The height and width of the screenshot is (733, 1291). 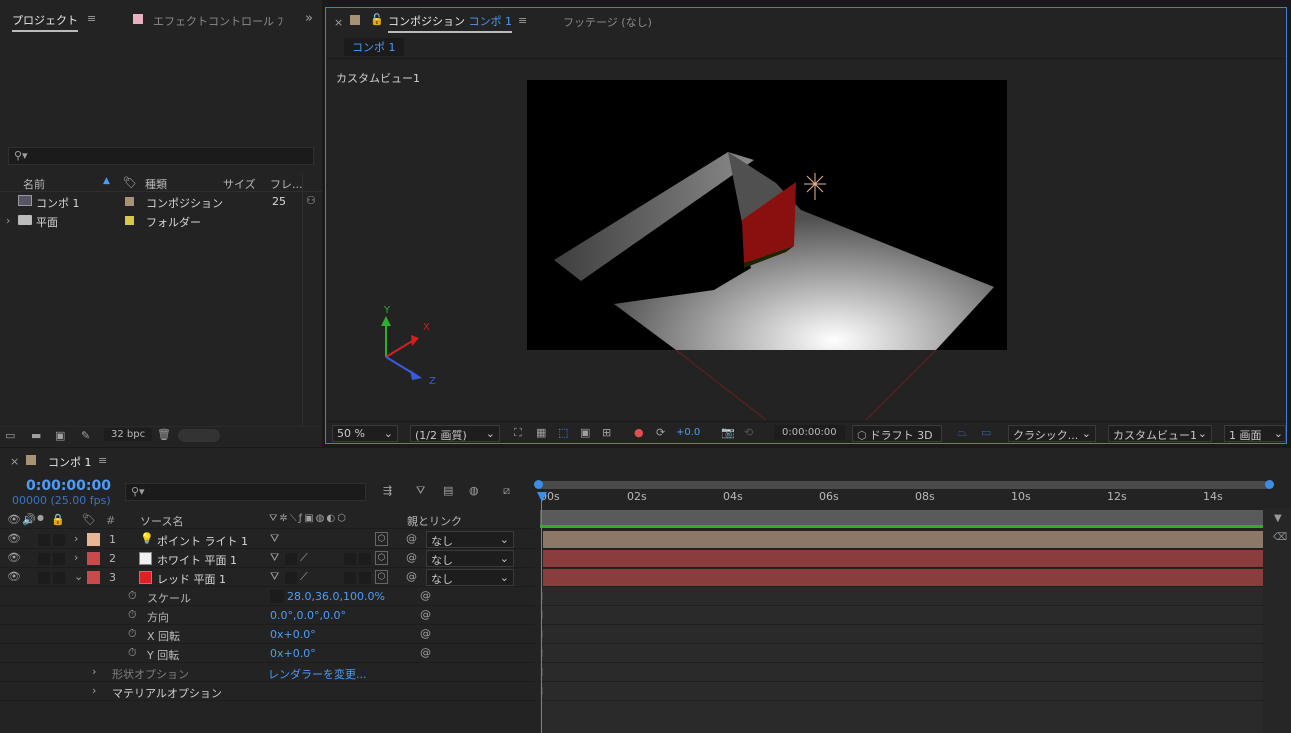 I want to click on panel-menu-icon: ≡, so click(x=91, y=18).